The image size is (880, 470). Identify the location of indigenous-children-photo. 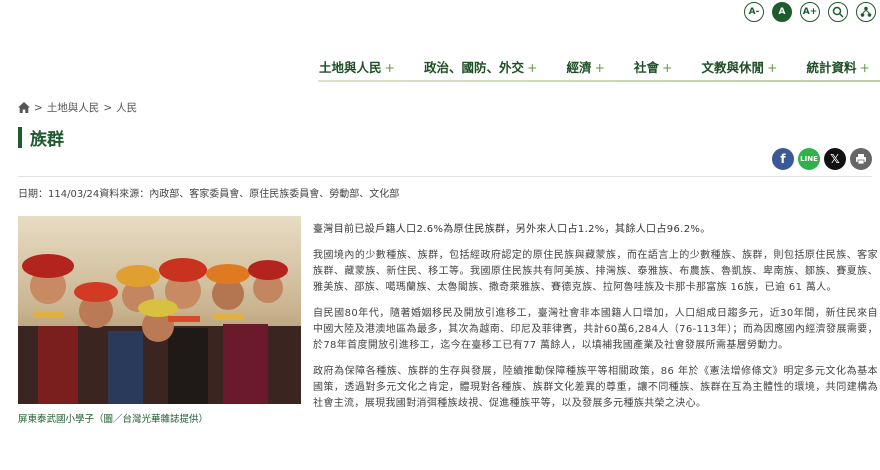
(159, 310).